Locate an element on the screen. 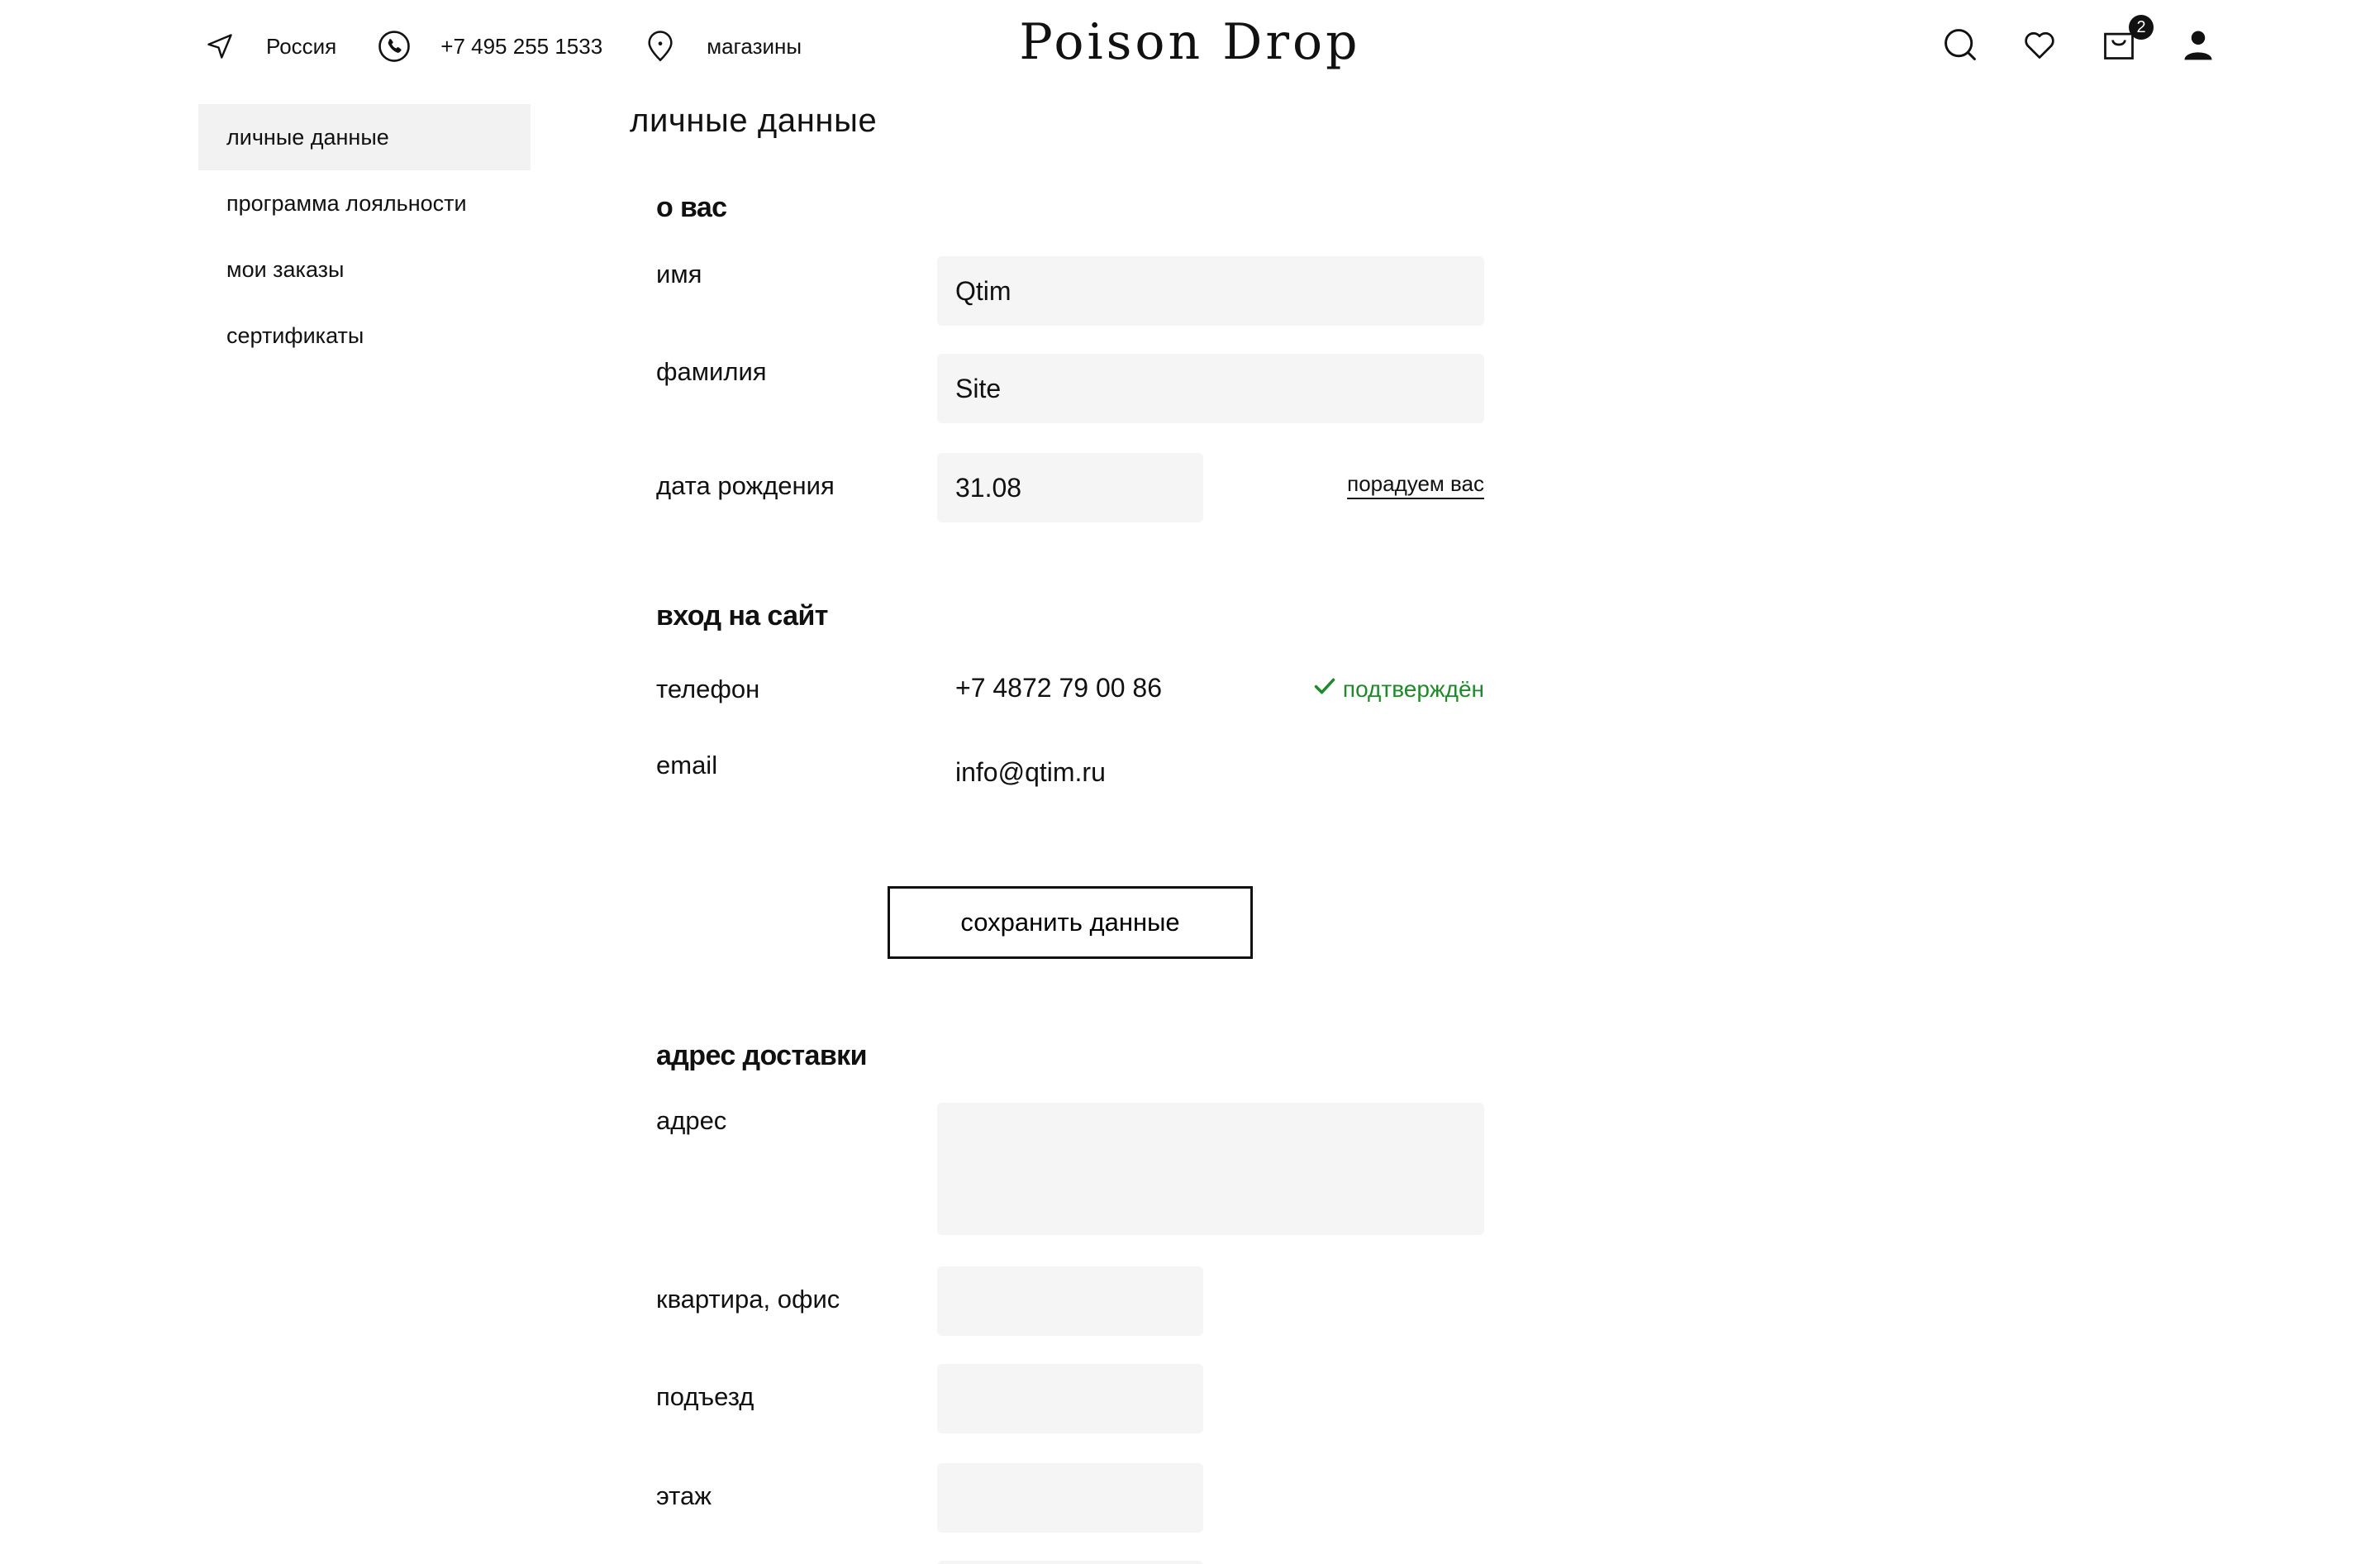  check-icon is located at coordinates (1324, 689).